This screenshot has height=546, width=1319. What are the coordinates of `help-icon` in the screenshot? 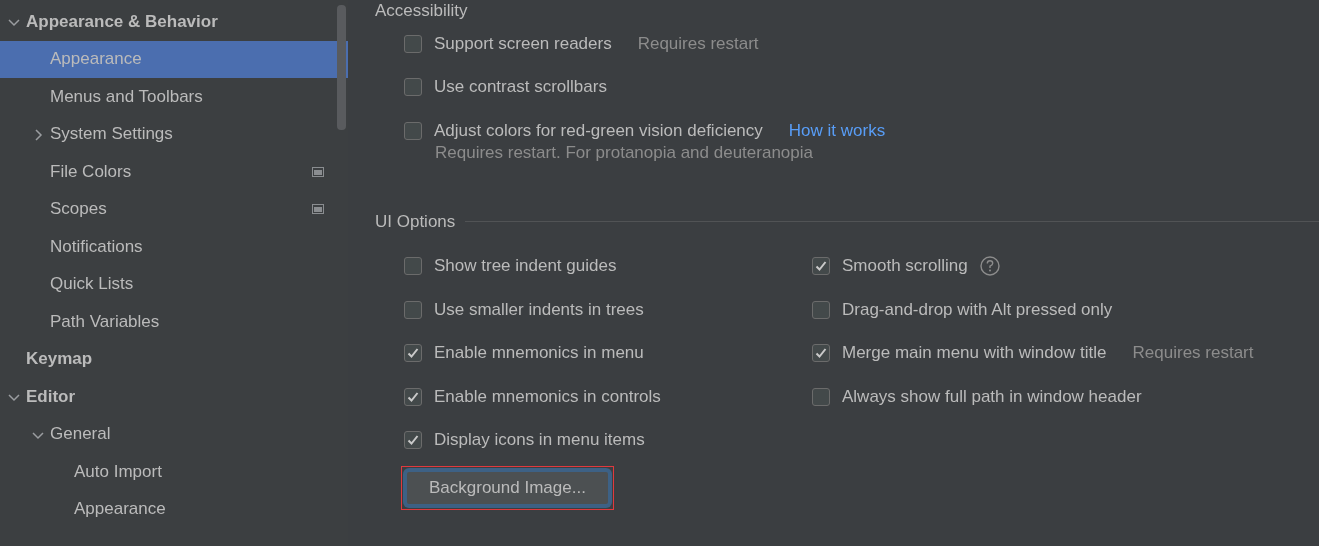 It's located at (989, 266).